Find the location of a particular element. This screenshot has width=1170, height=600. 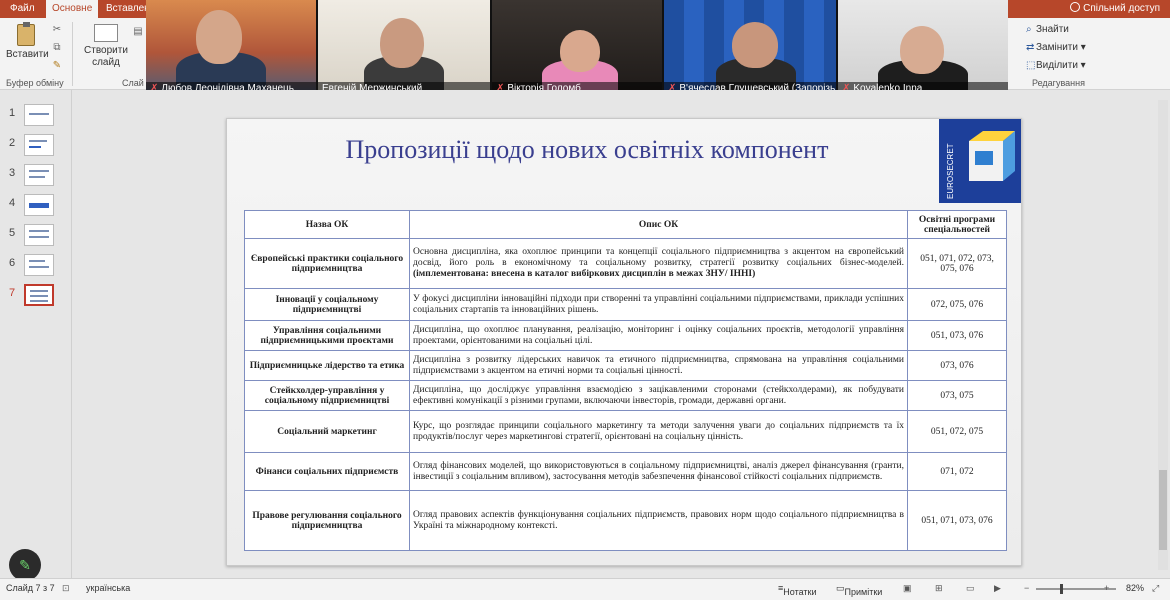

ribbon-divider is located at coordinates (72, 54).